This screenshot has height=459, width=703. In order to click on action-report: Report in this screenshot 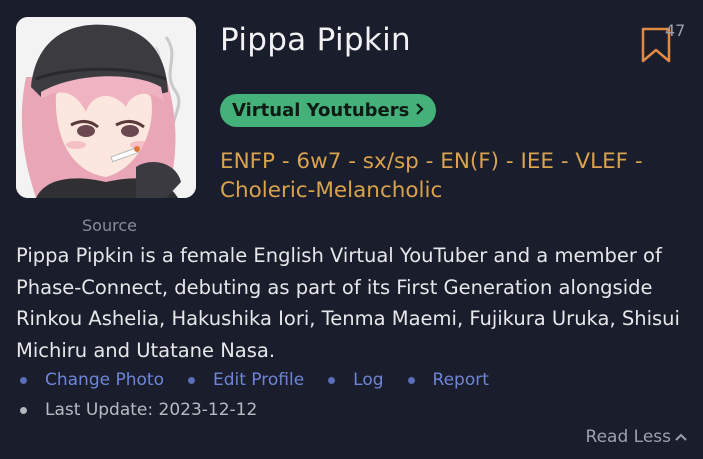, I will do `click(446, 380)`.